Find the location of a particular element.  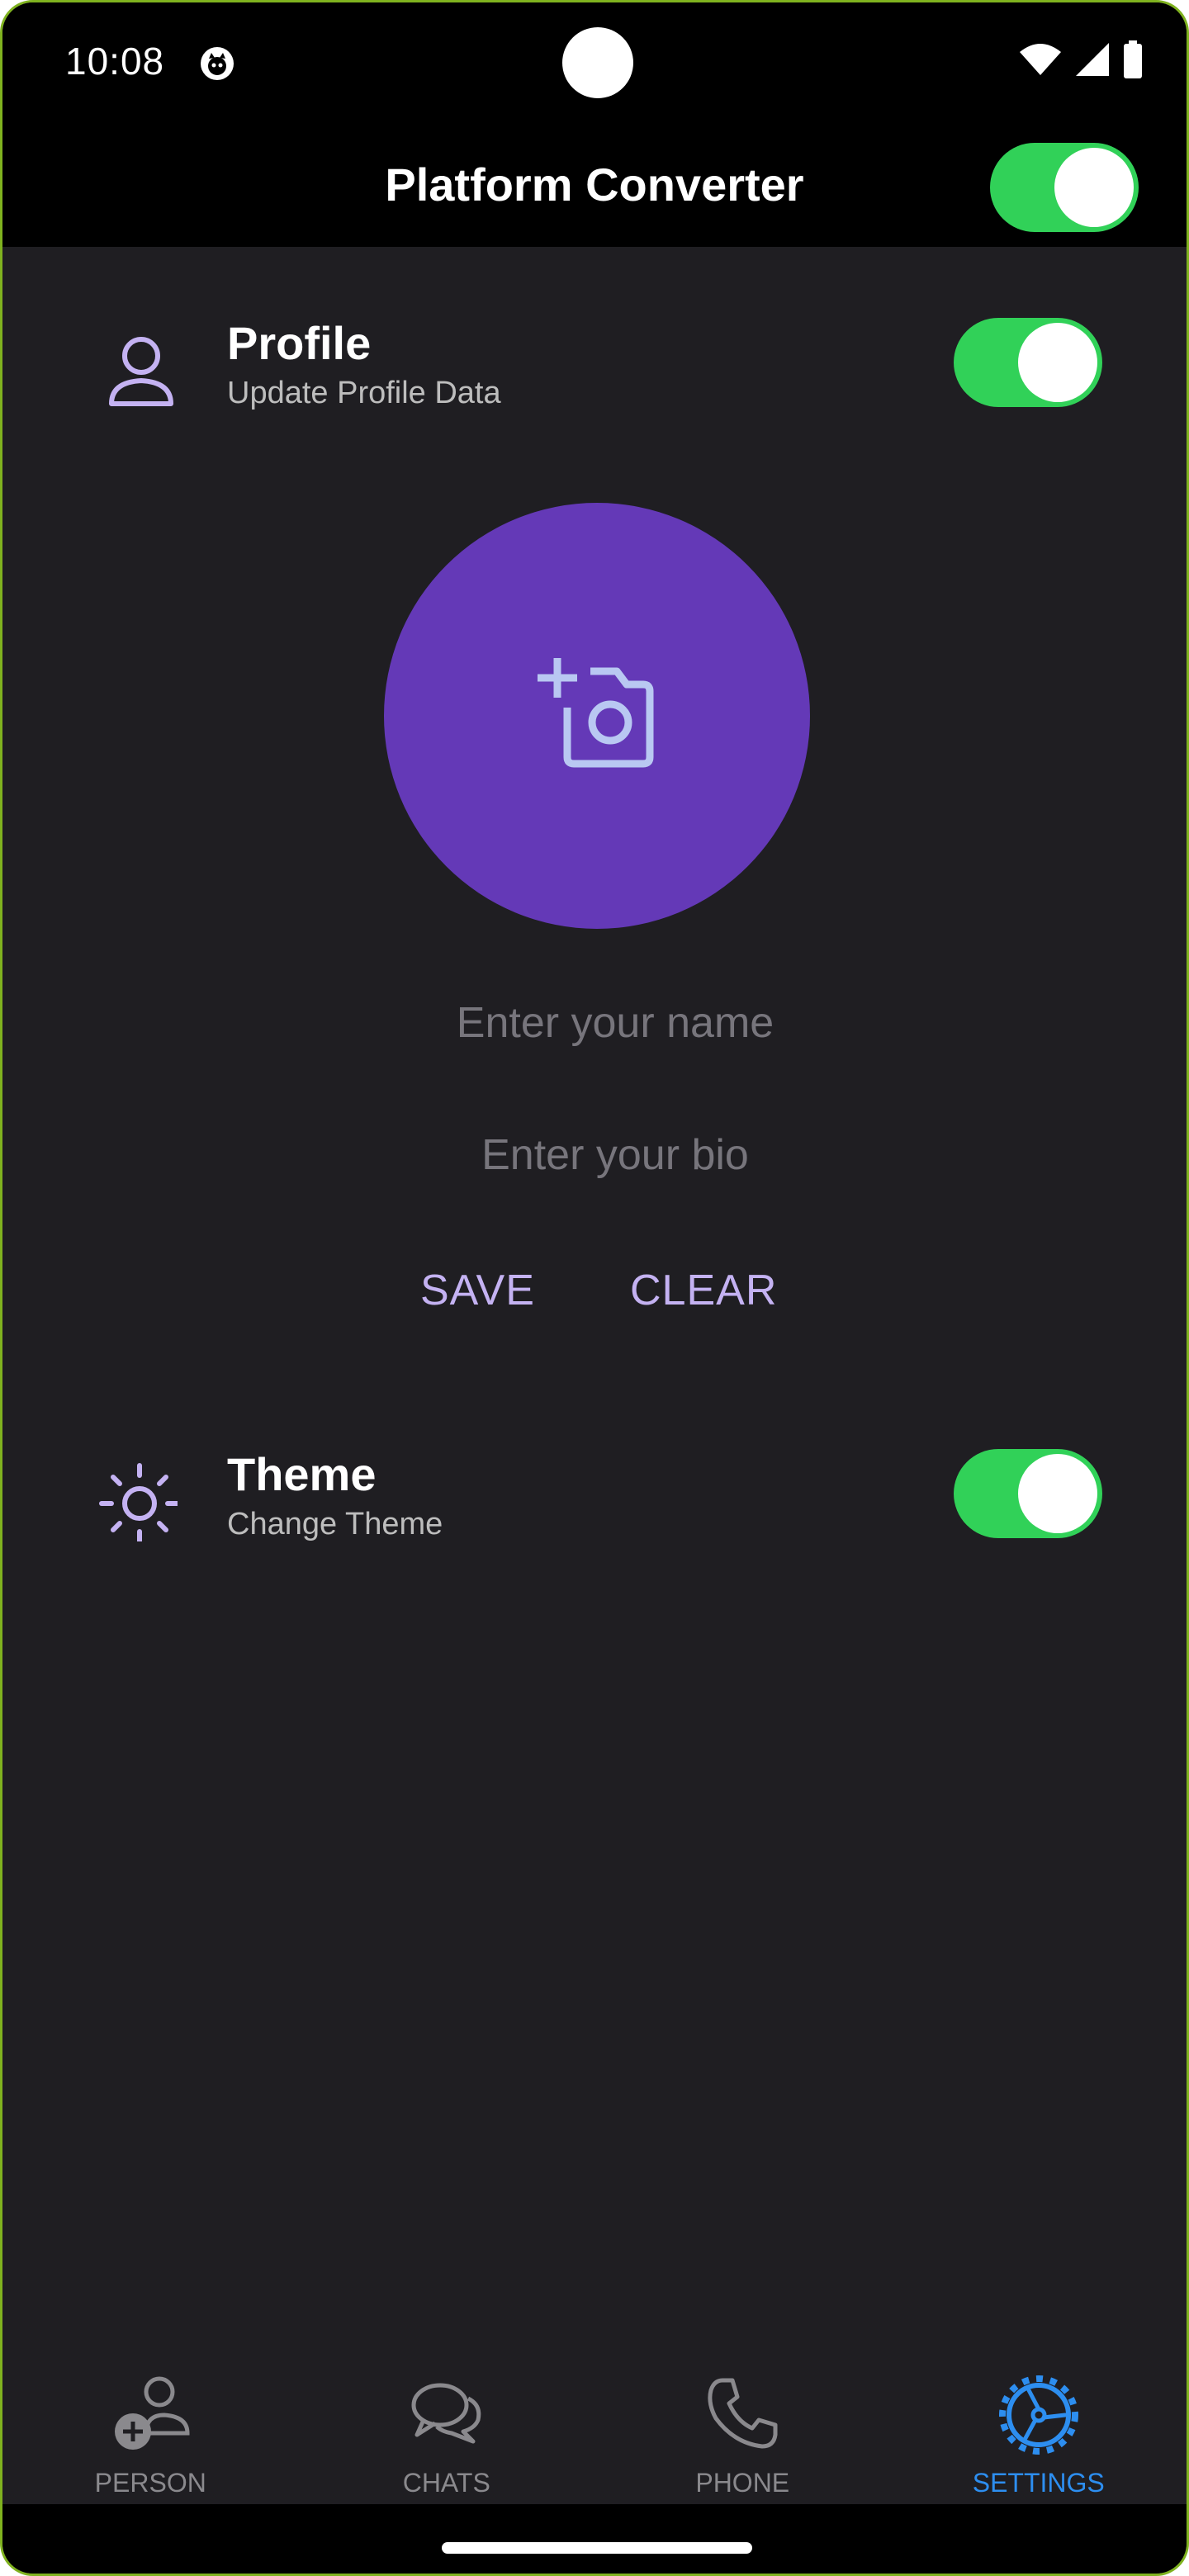

name-input is located at coordinates (615, 1023).